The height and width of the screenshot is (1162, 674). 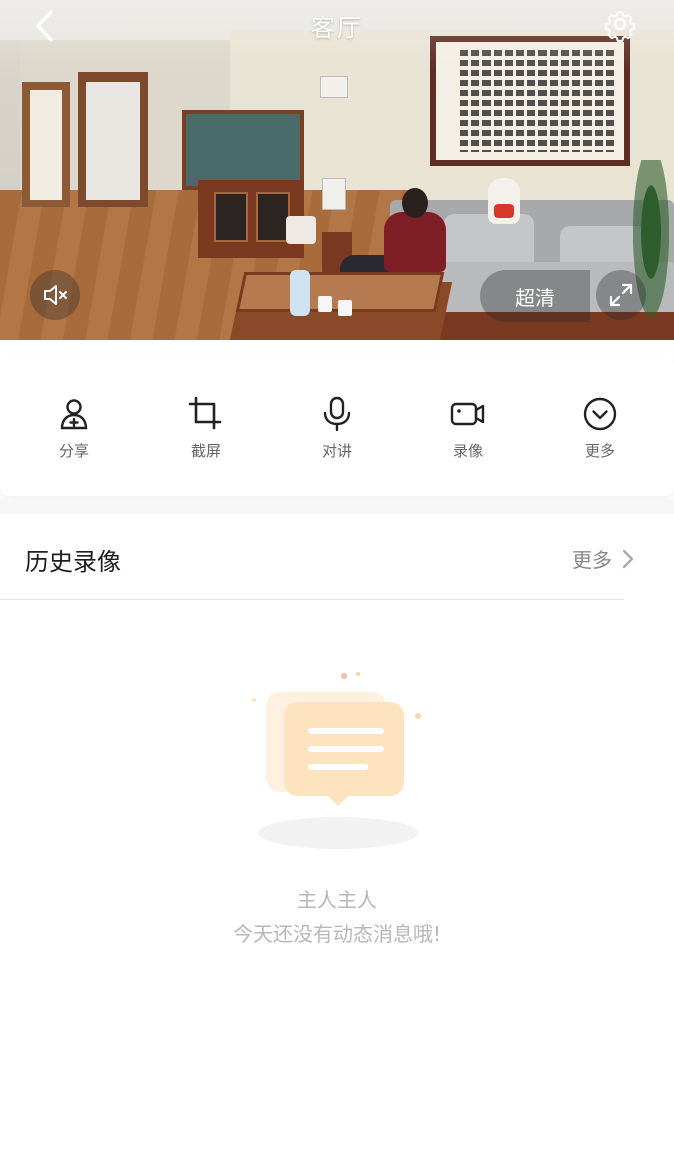 What do you see at coordinates (337, 557) in the screenshot?
I see `history-section-header: 历史录像 更多` at bounding box center [337, 557].